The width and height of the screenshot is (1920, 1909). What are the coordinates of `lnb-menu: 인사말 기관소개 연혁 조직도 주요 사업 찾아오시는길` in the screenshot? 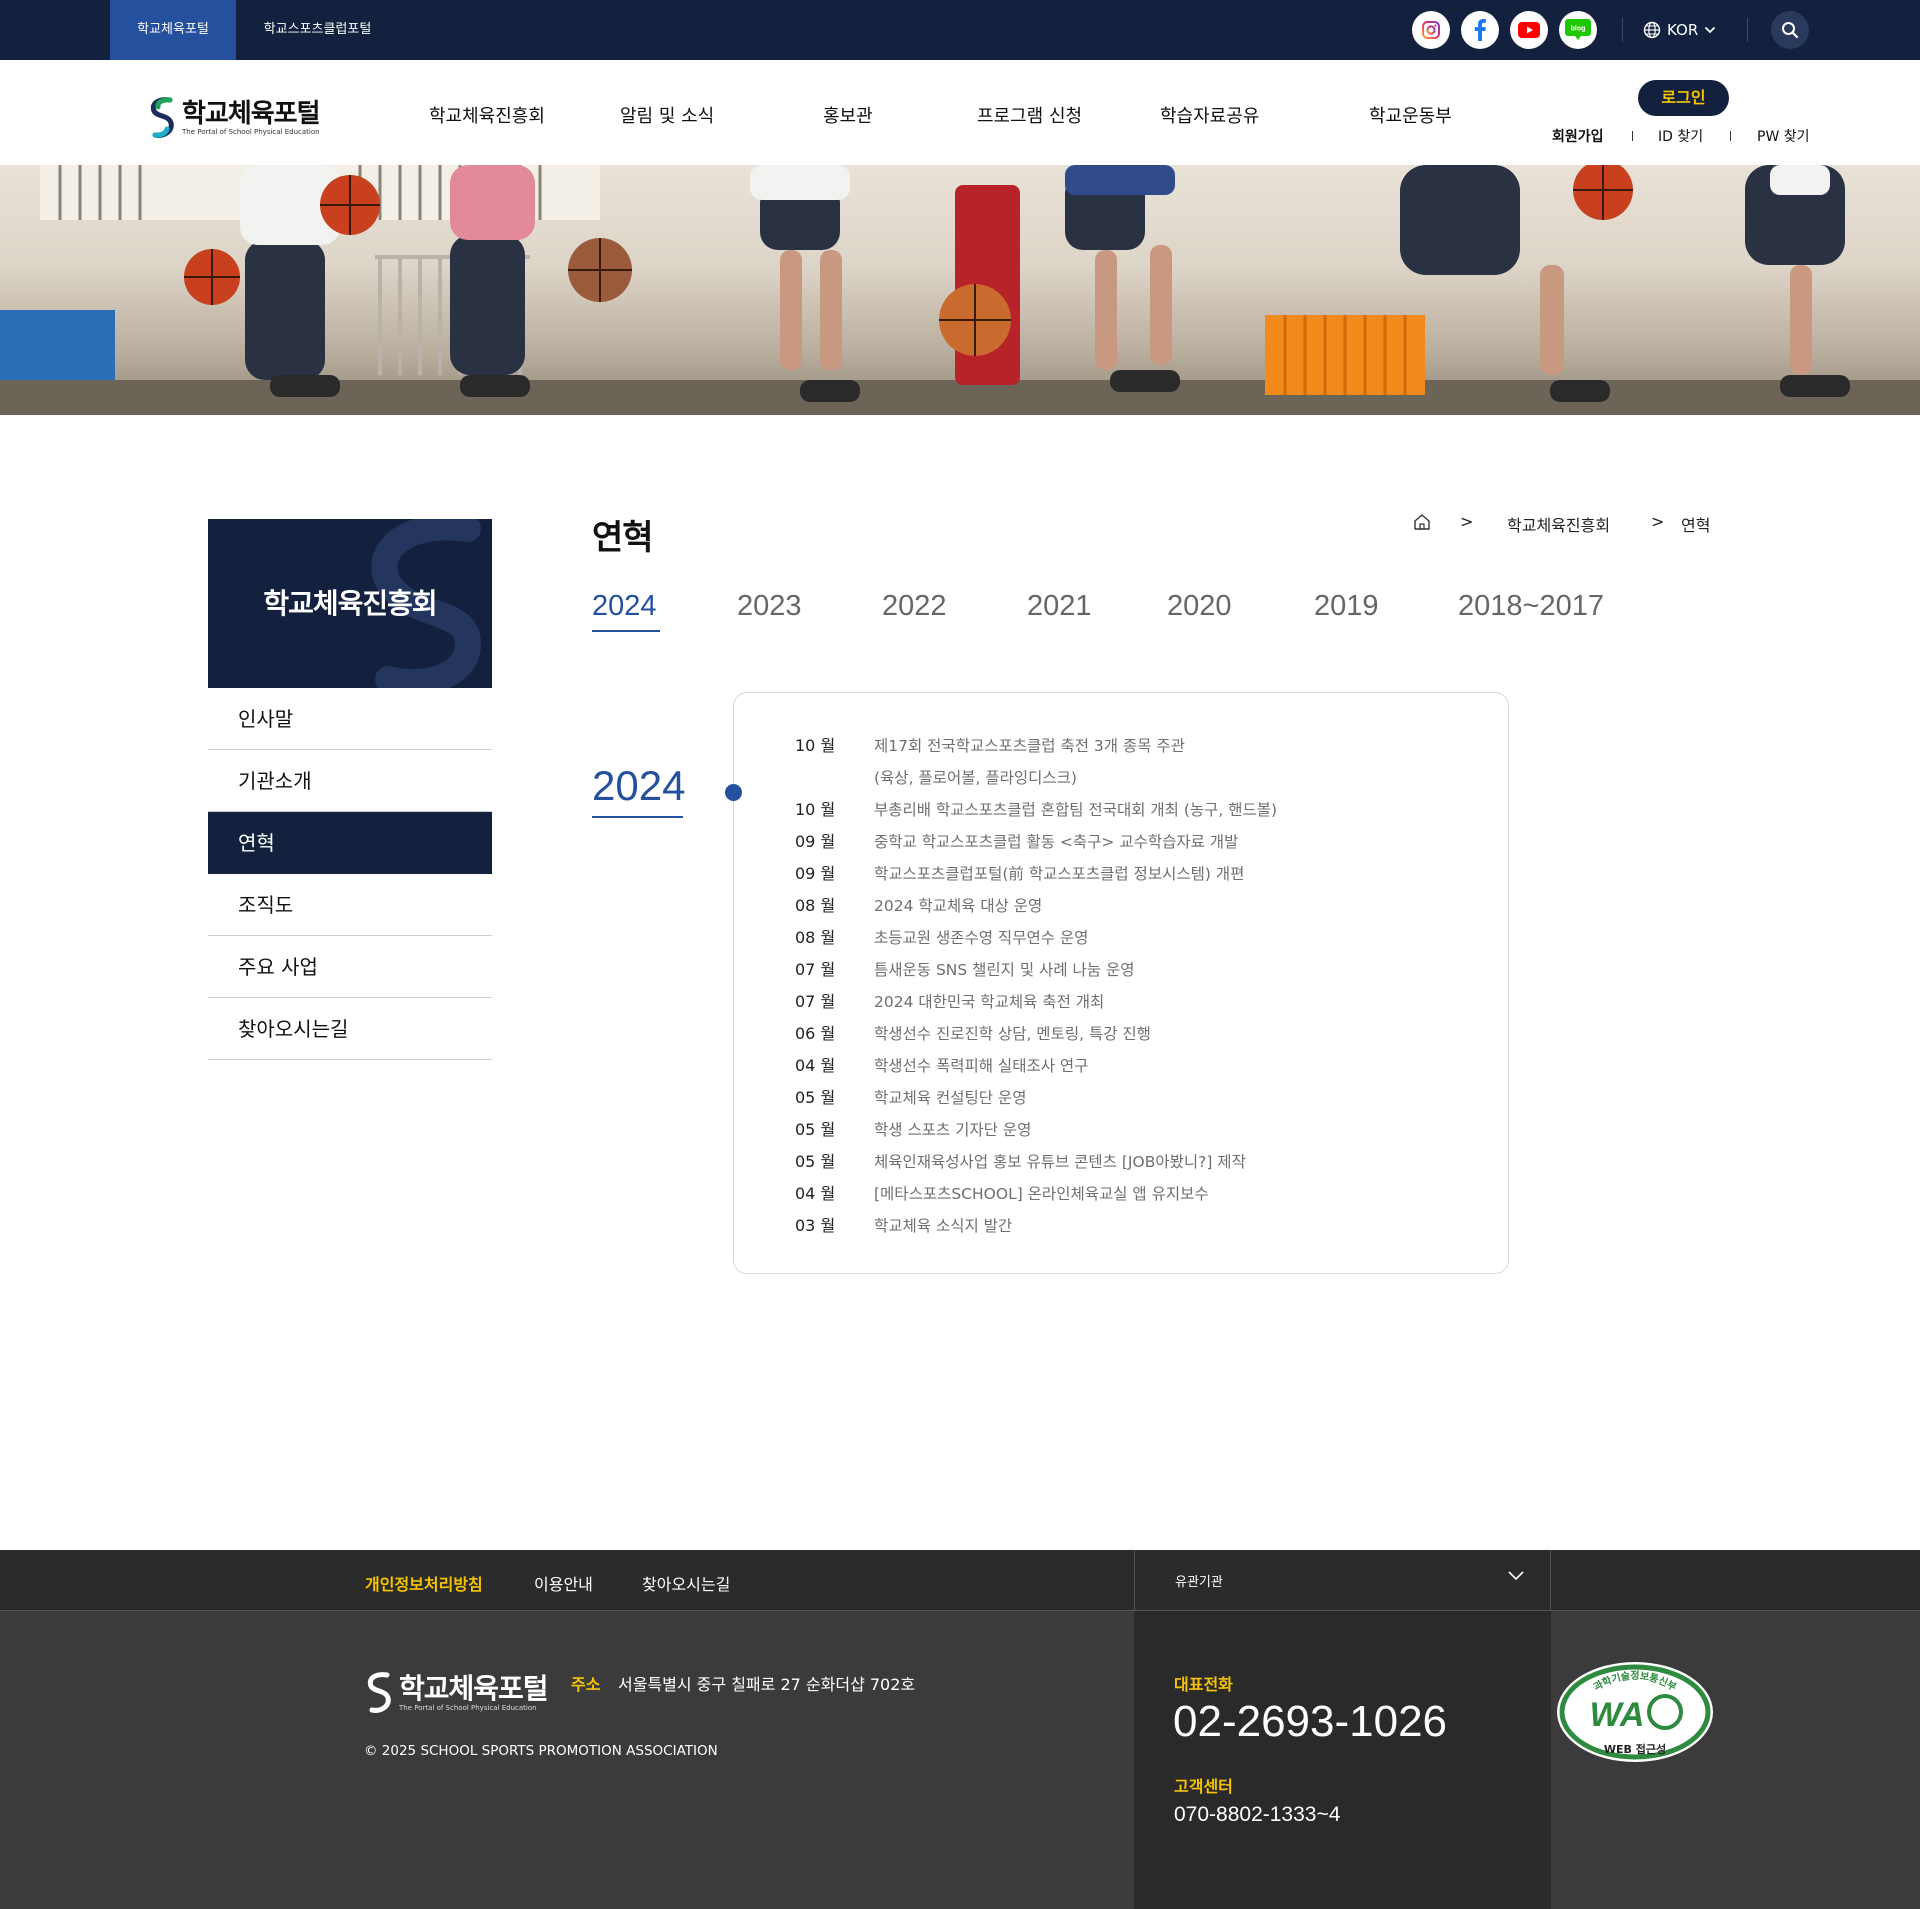 It's located at (350, 874).